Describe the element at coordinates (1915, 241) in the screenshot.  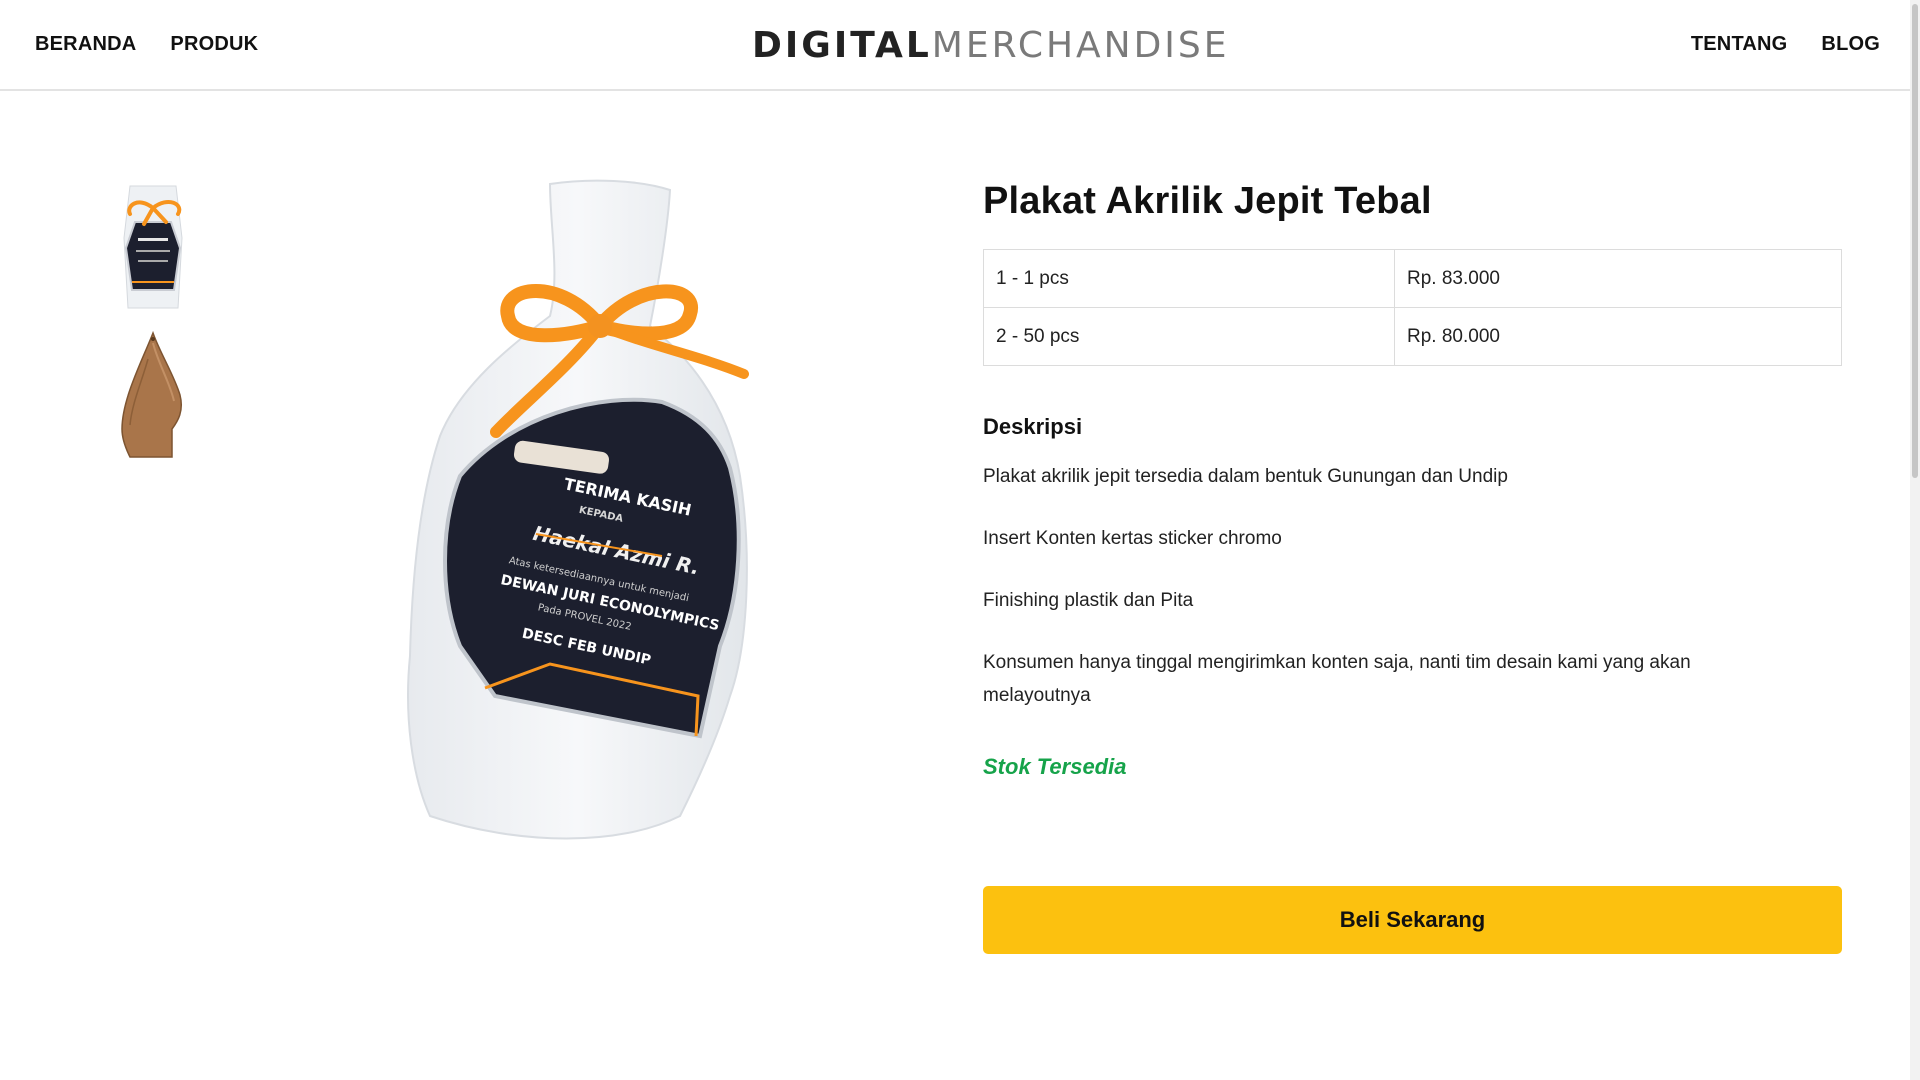
I see `scrollbar-thumb` at that location.